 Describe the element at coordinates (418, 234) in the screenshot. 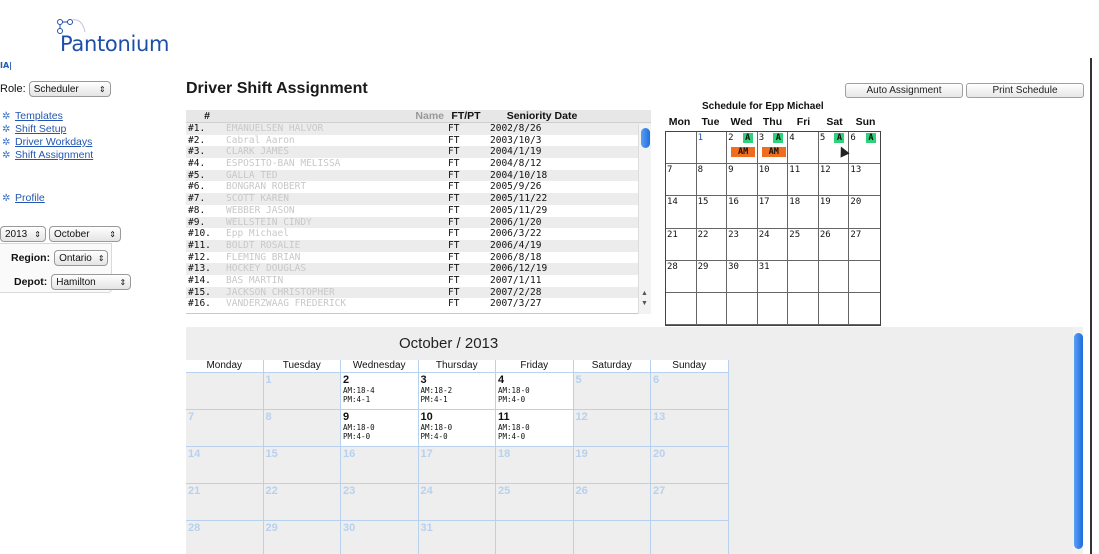

I see `table-row: #10. Epp Michael FT 2006/3/22` at that location.